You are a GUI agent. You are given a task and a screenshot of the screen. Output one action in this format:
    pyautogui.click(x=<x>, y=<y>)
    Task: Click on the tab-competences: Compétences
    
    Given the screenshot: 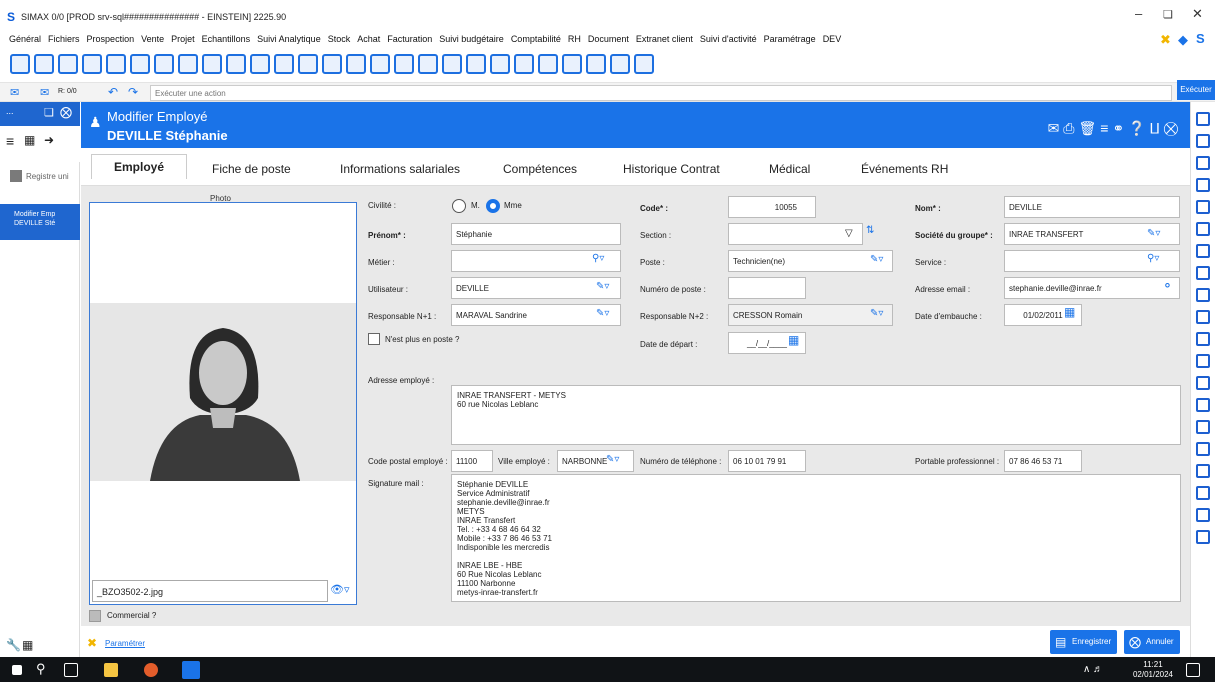 What is the action you would take?
    pyautogui.click(x=540, y=169)
    